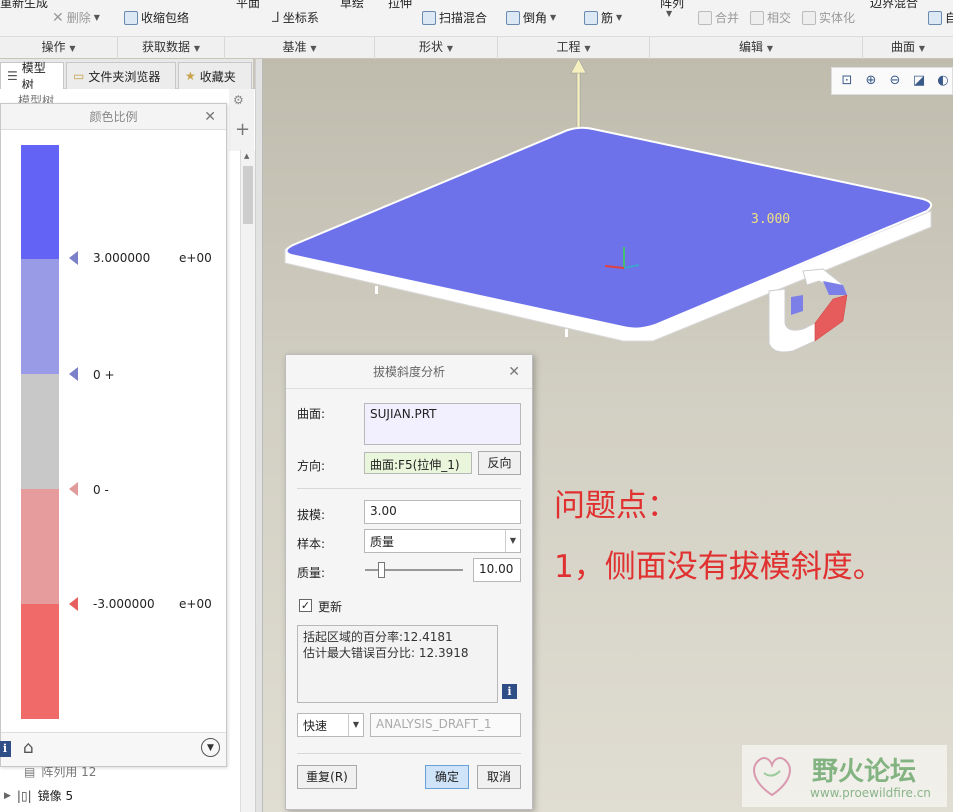 Image resolution: width=953 pixels, height=812 pixels. I want to click on pattern-dropdown: ▼, so click(669, 13).